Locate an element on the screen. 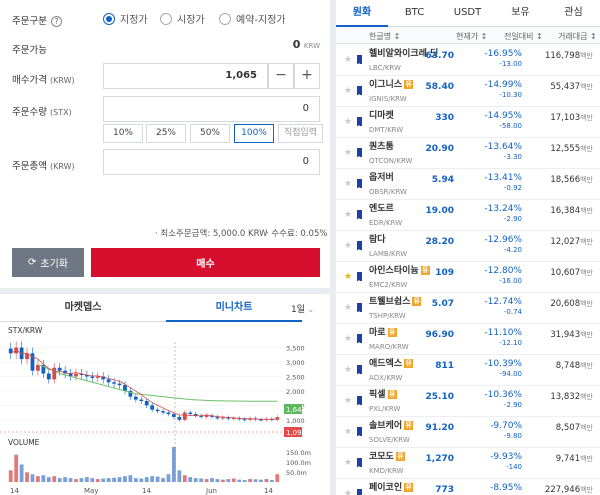 This screenshot has width=600, height=495. tab-krw: 원화 is located at coordinates (362, 13).